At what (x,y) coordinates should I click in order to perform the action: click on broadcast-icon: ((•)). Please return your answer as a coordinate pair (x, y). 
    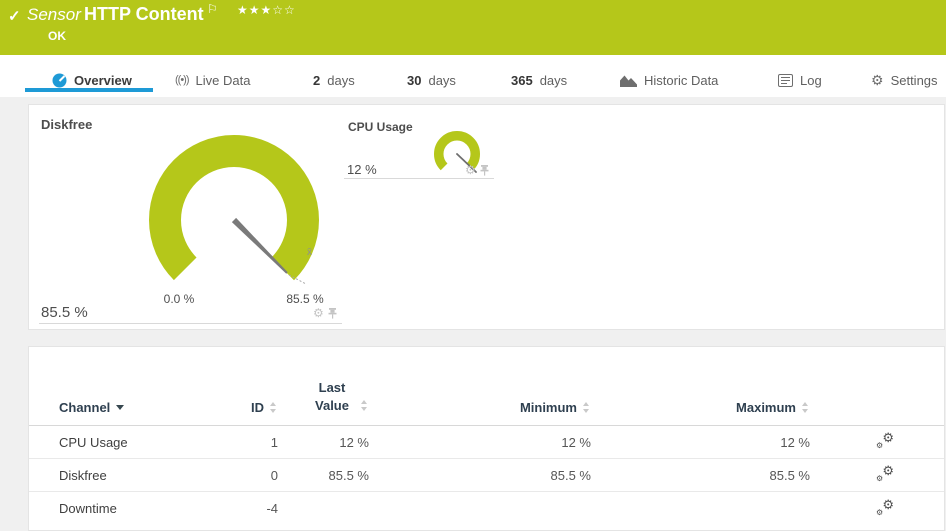
    Looking at the image, I should click on (182, 80).